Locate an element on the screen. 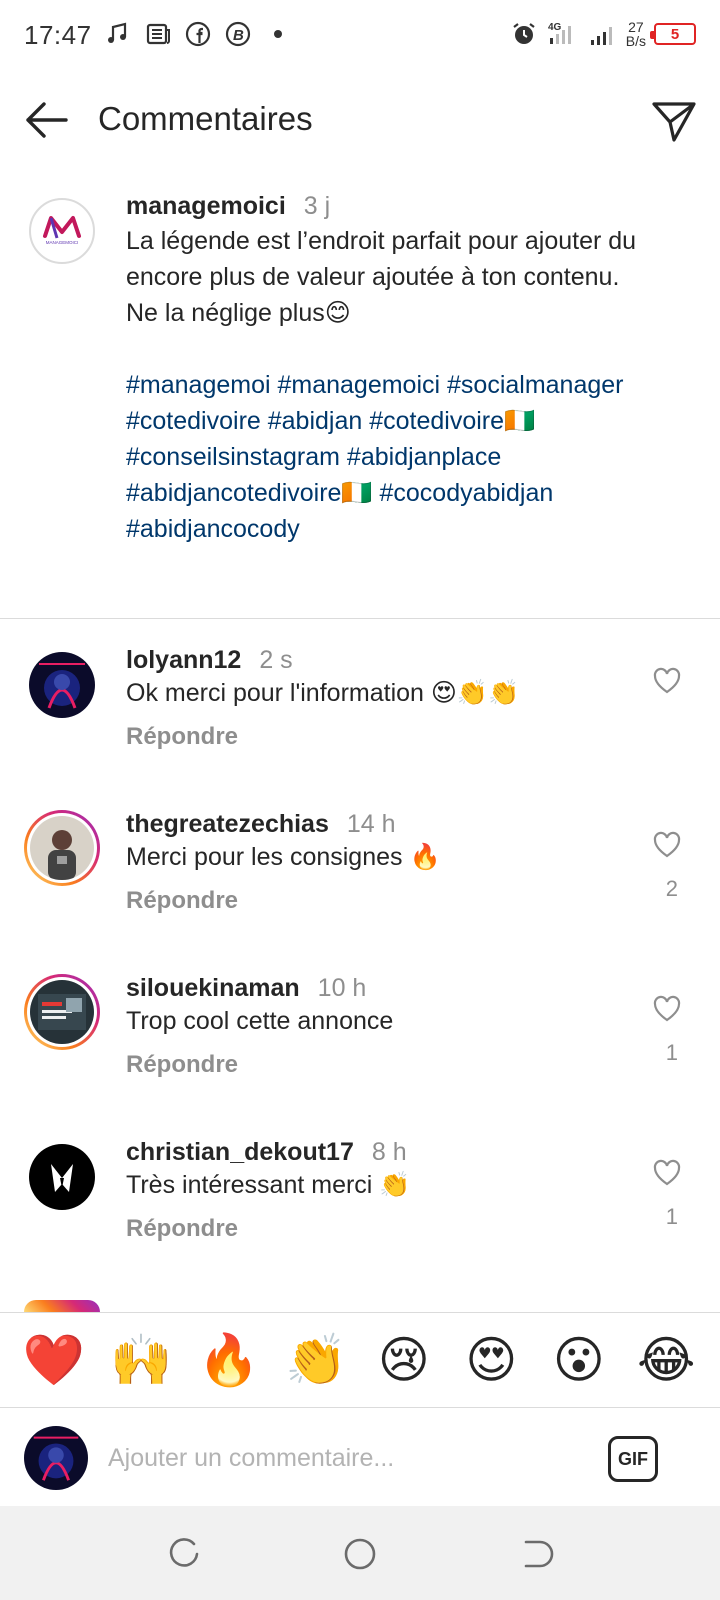 The image size is (720, 1600). battery-indicator: 5 is located at coordinates (673, 34).